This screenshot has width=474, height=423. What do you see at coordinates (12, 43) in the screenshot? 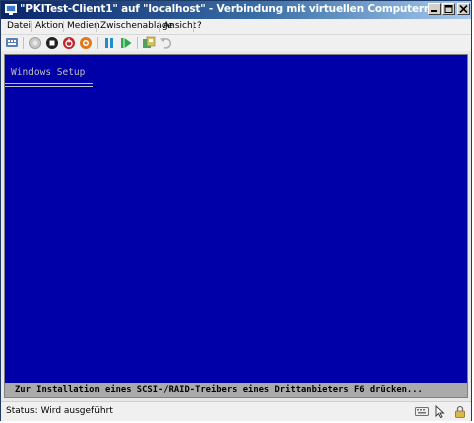
I see `ctrl-alt-del-icon` at bounding box center [12, 43].